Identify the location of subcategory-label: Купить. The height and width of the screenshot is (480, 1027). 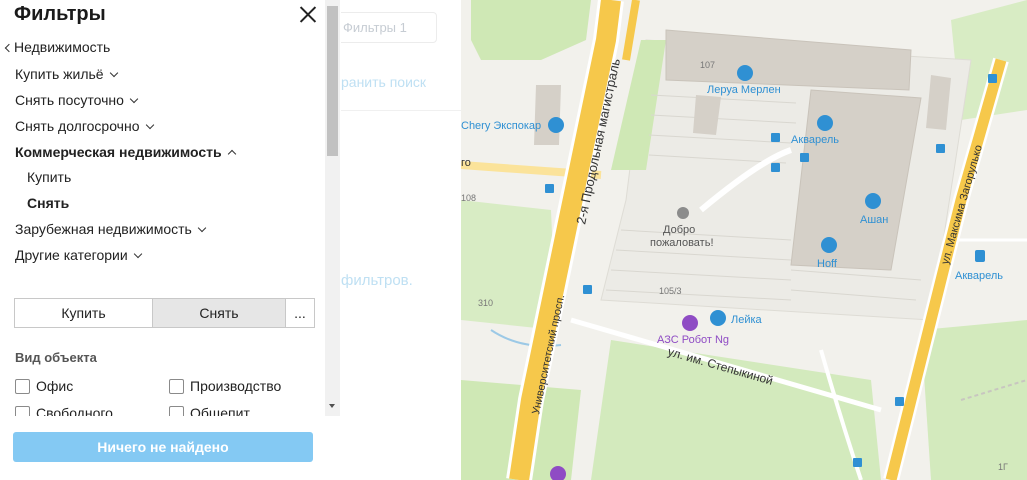
(49, 177).